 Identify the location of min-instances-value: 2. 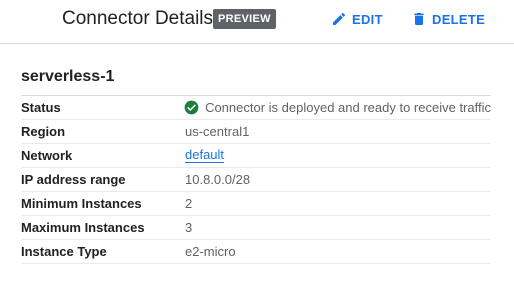
(189, 203).